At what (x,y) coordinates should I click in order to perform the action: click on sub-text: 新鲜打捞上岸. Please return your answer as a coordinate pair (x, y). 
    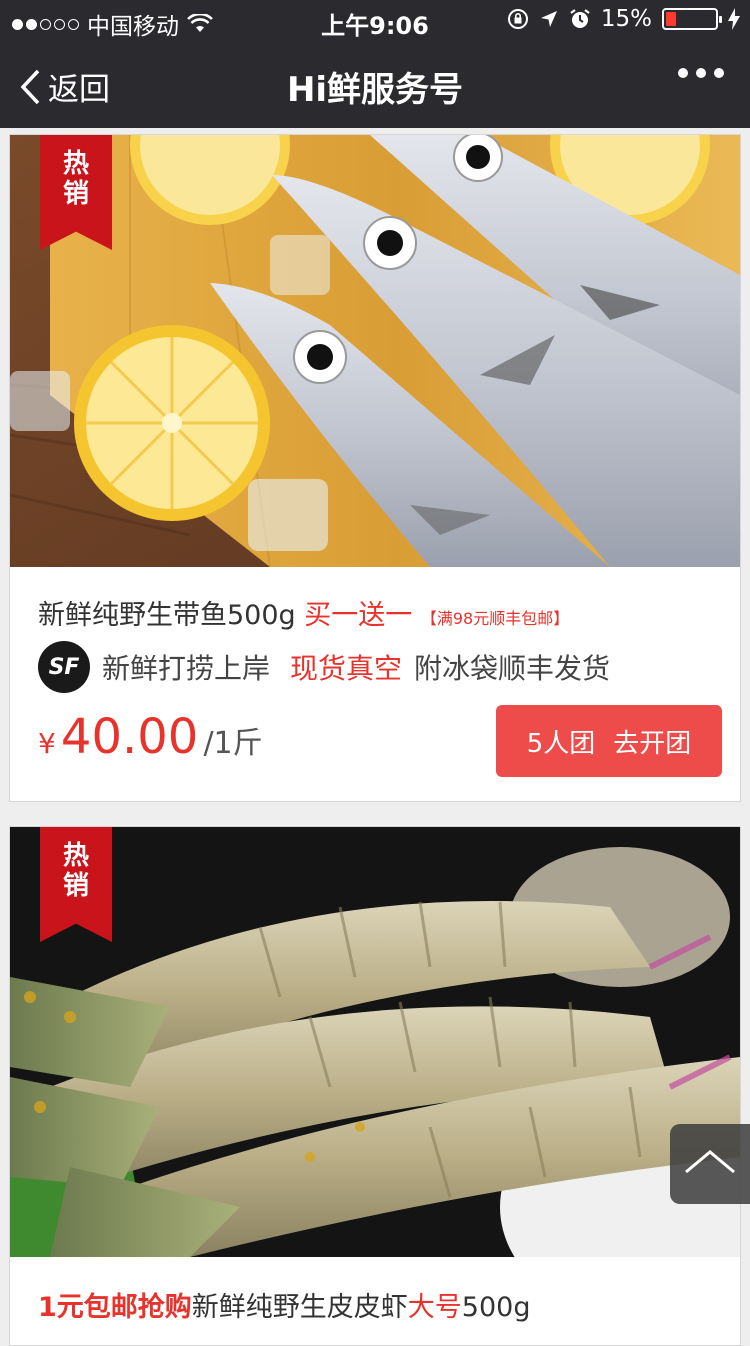
    Looking at the image, I should click on (186, 668).